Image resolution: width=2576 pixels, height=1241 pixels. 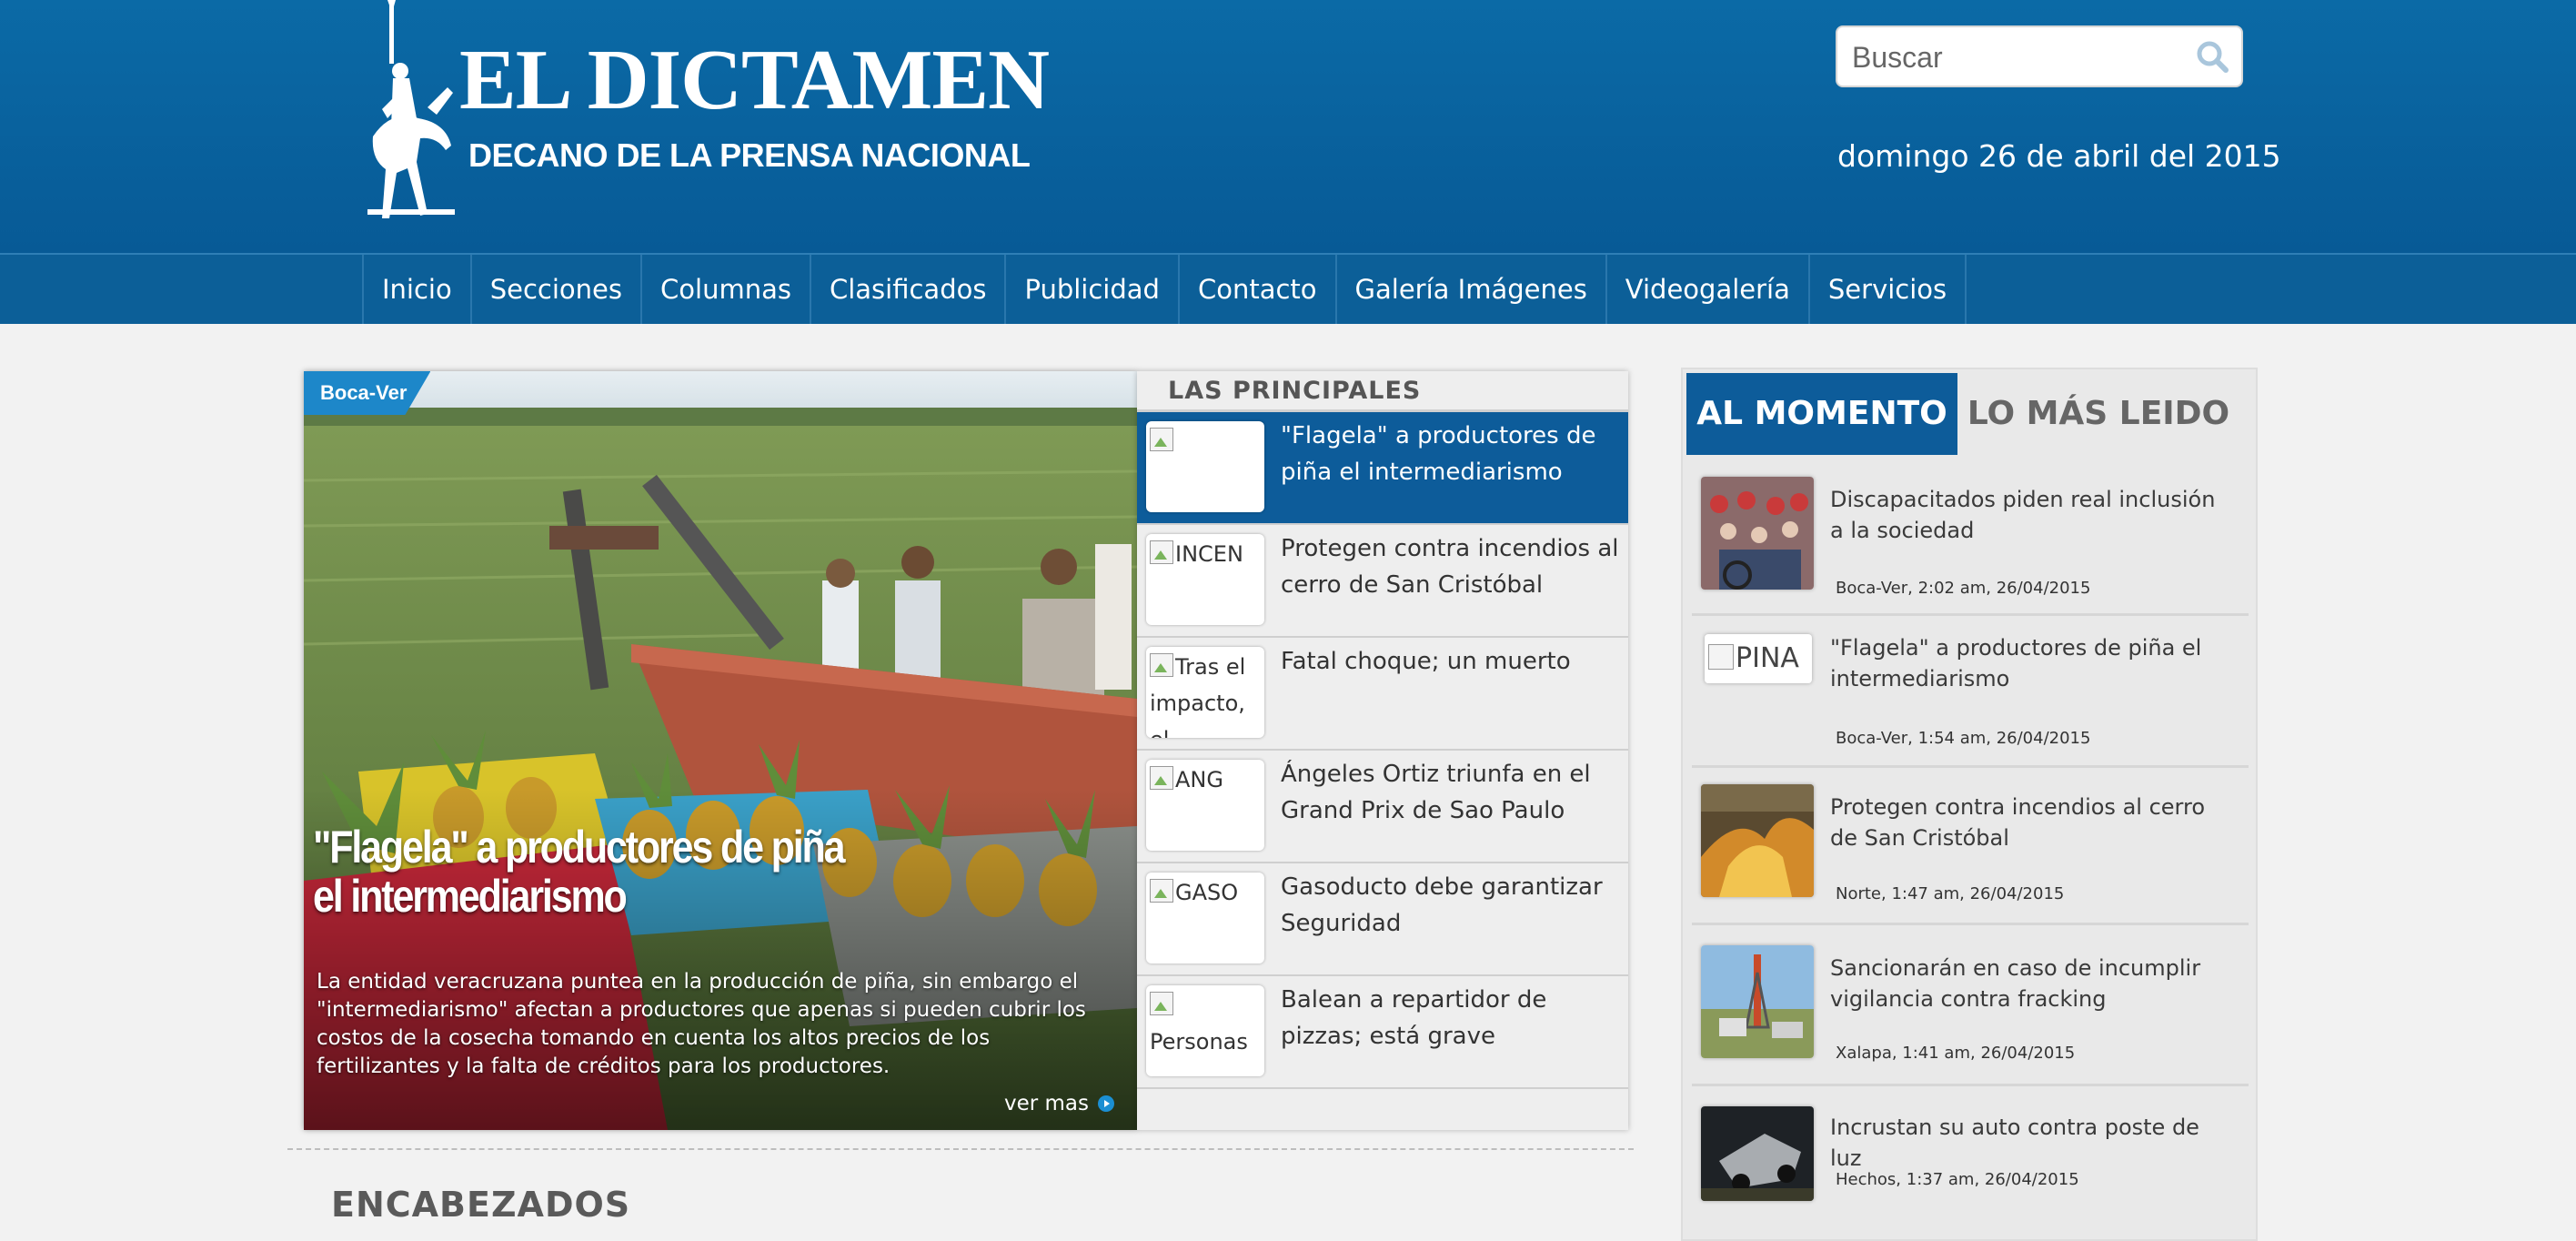 What do you see at coordinates (725, 289) in the screenshot?
I see `nav-item-columnas: Columnas` at bounding box center [725, 289].